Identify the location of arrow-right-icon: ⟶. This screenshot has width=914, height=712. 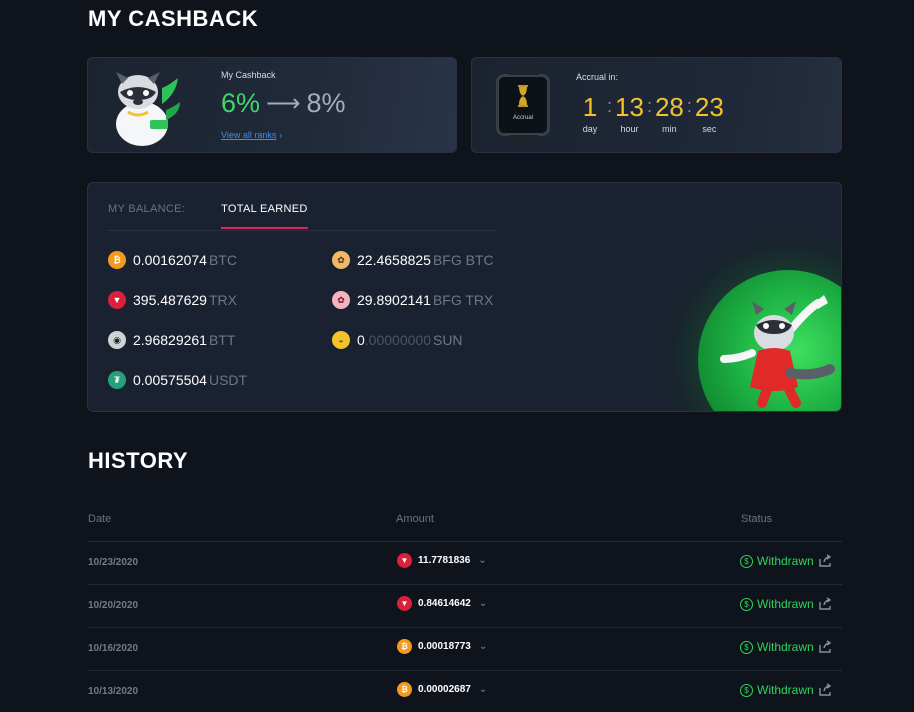
(283, 103).